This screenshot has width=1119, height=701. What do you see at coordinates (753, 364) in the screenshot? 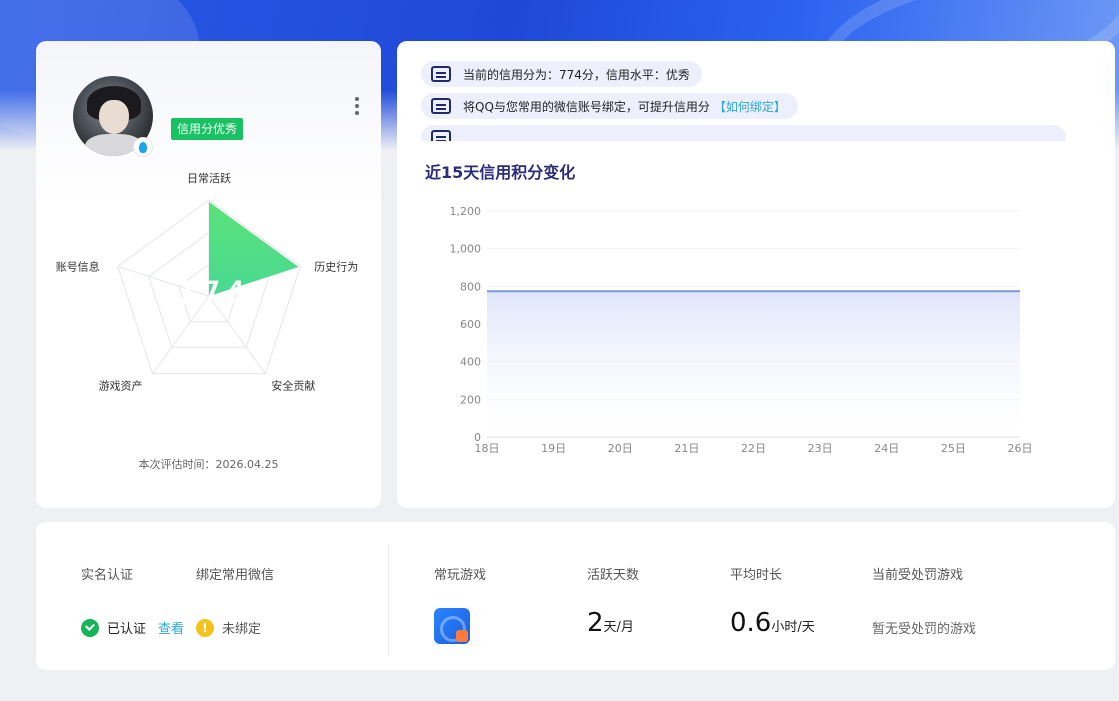
I see `series-area` at bounding box center [753, 364].